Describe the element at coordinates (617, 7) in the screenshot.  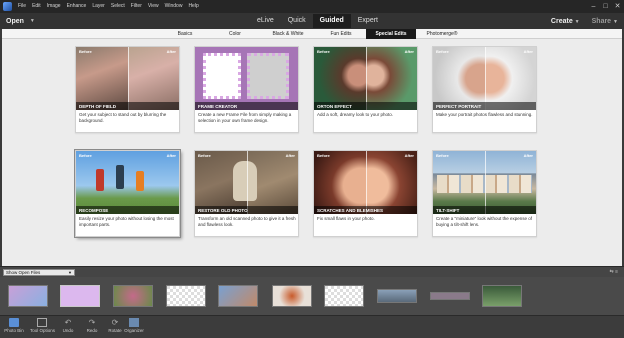
I see `close-button: ✕` at that location.